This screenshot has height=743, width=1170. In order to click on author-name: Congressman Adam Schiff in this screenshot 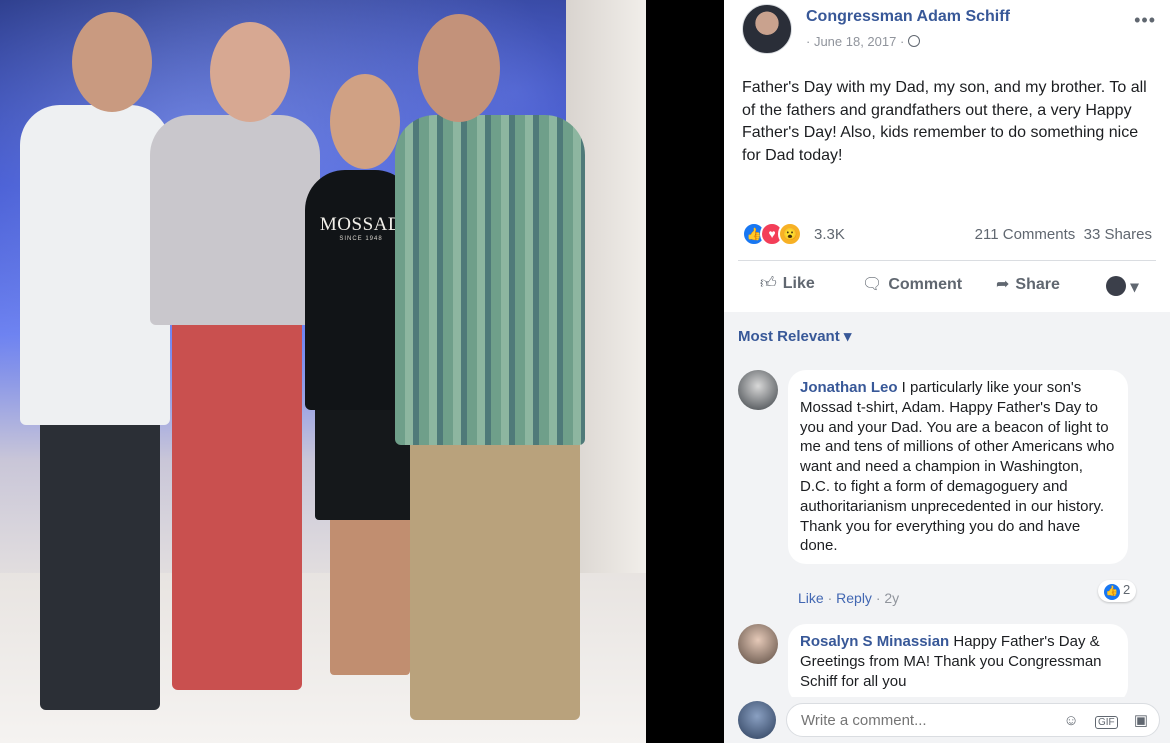, I will do `click(908, 17)`.